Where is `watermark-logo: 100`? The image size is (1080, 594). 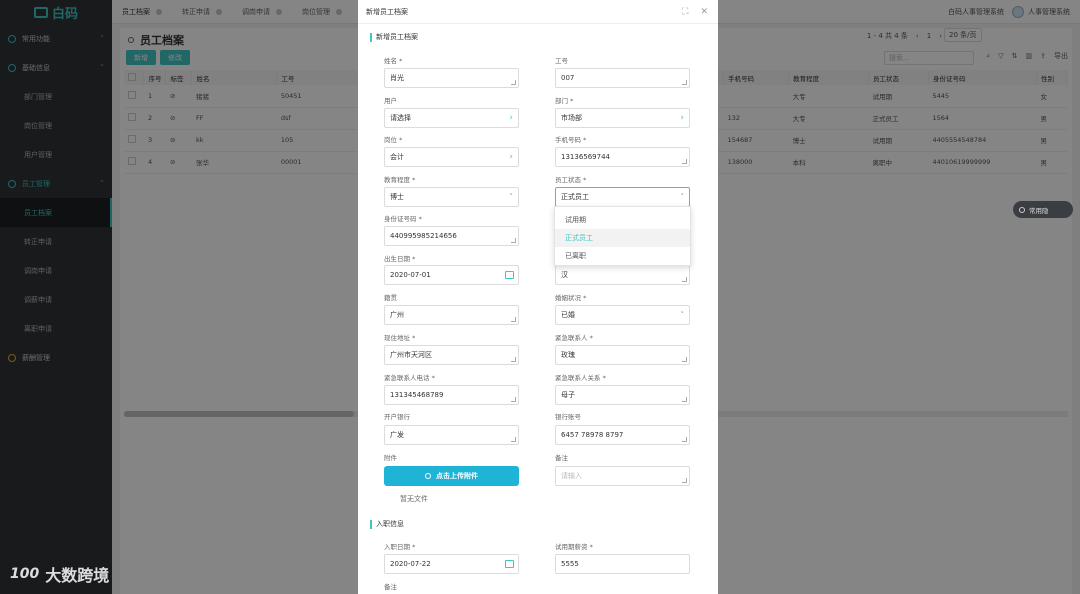
watermark-logo: 100 is located at coordinates (25, 574).